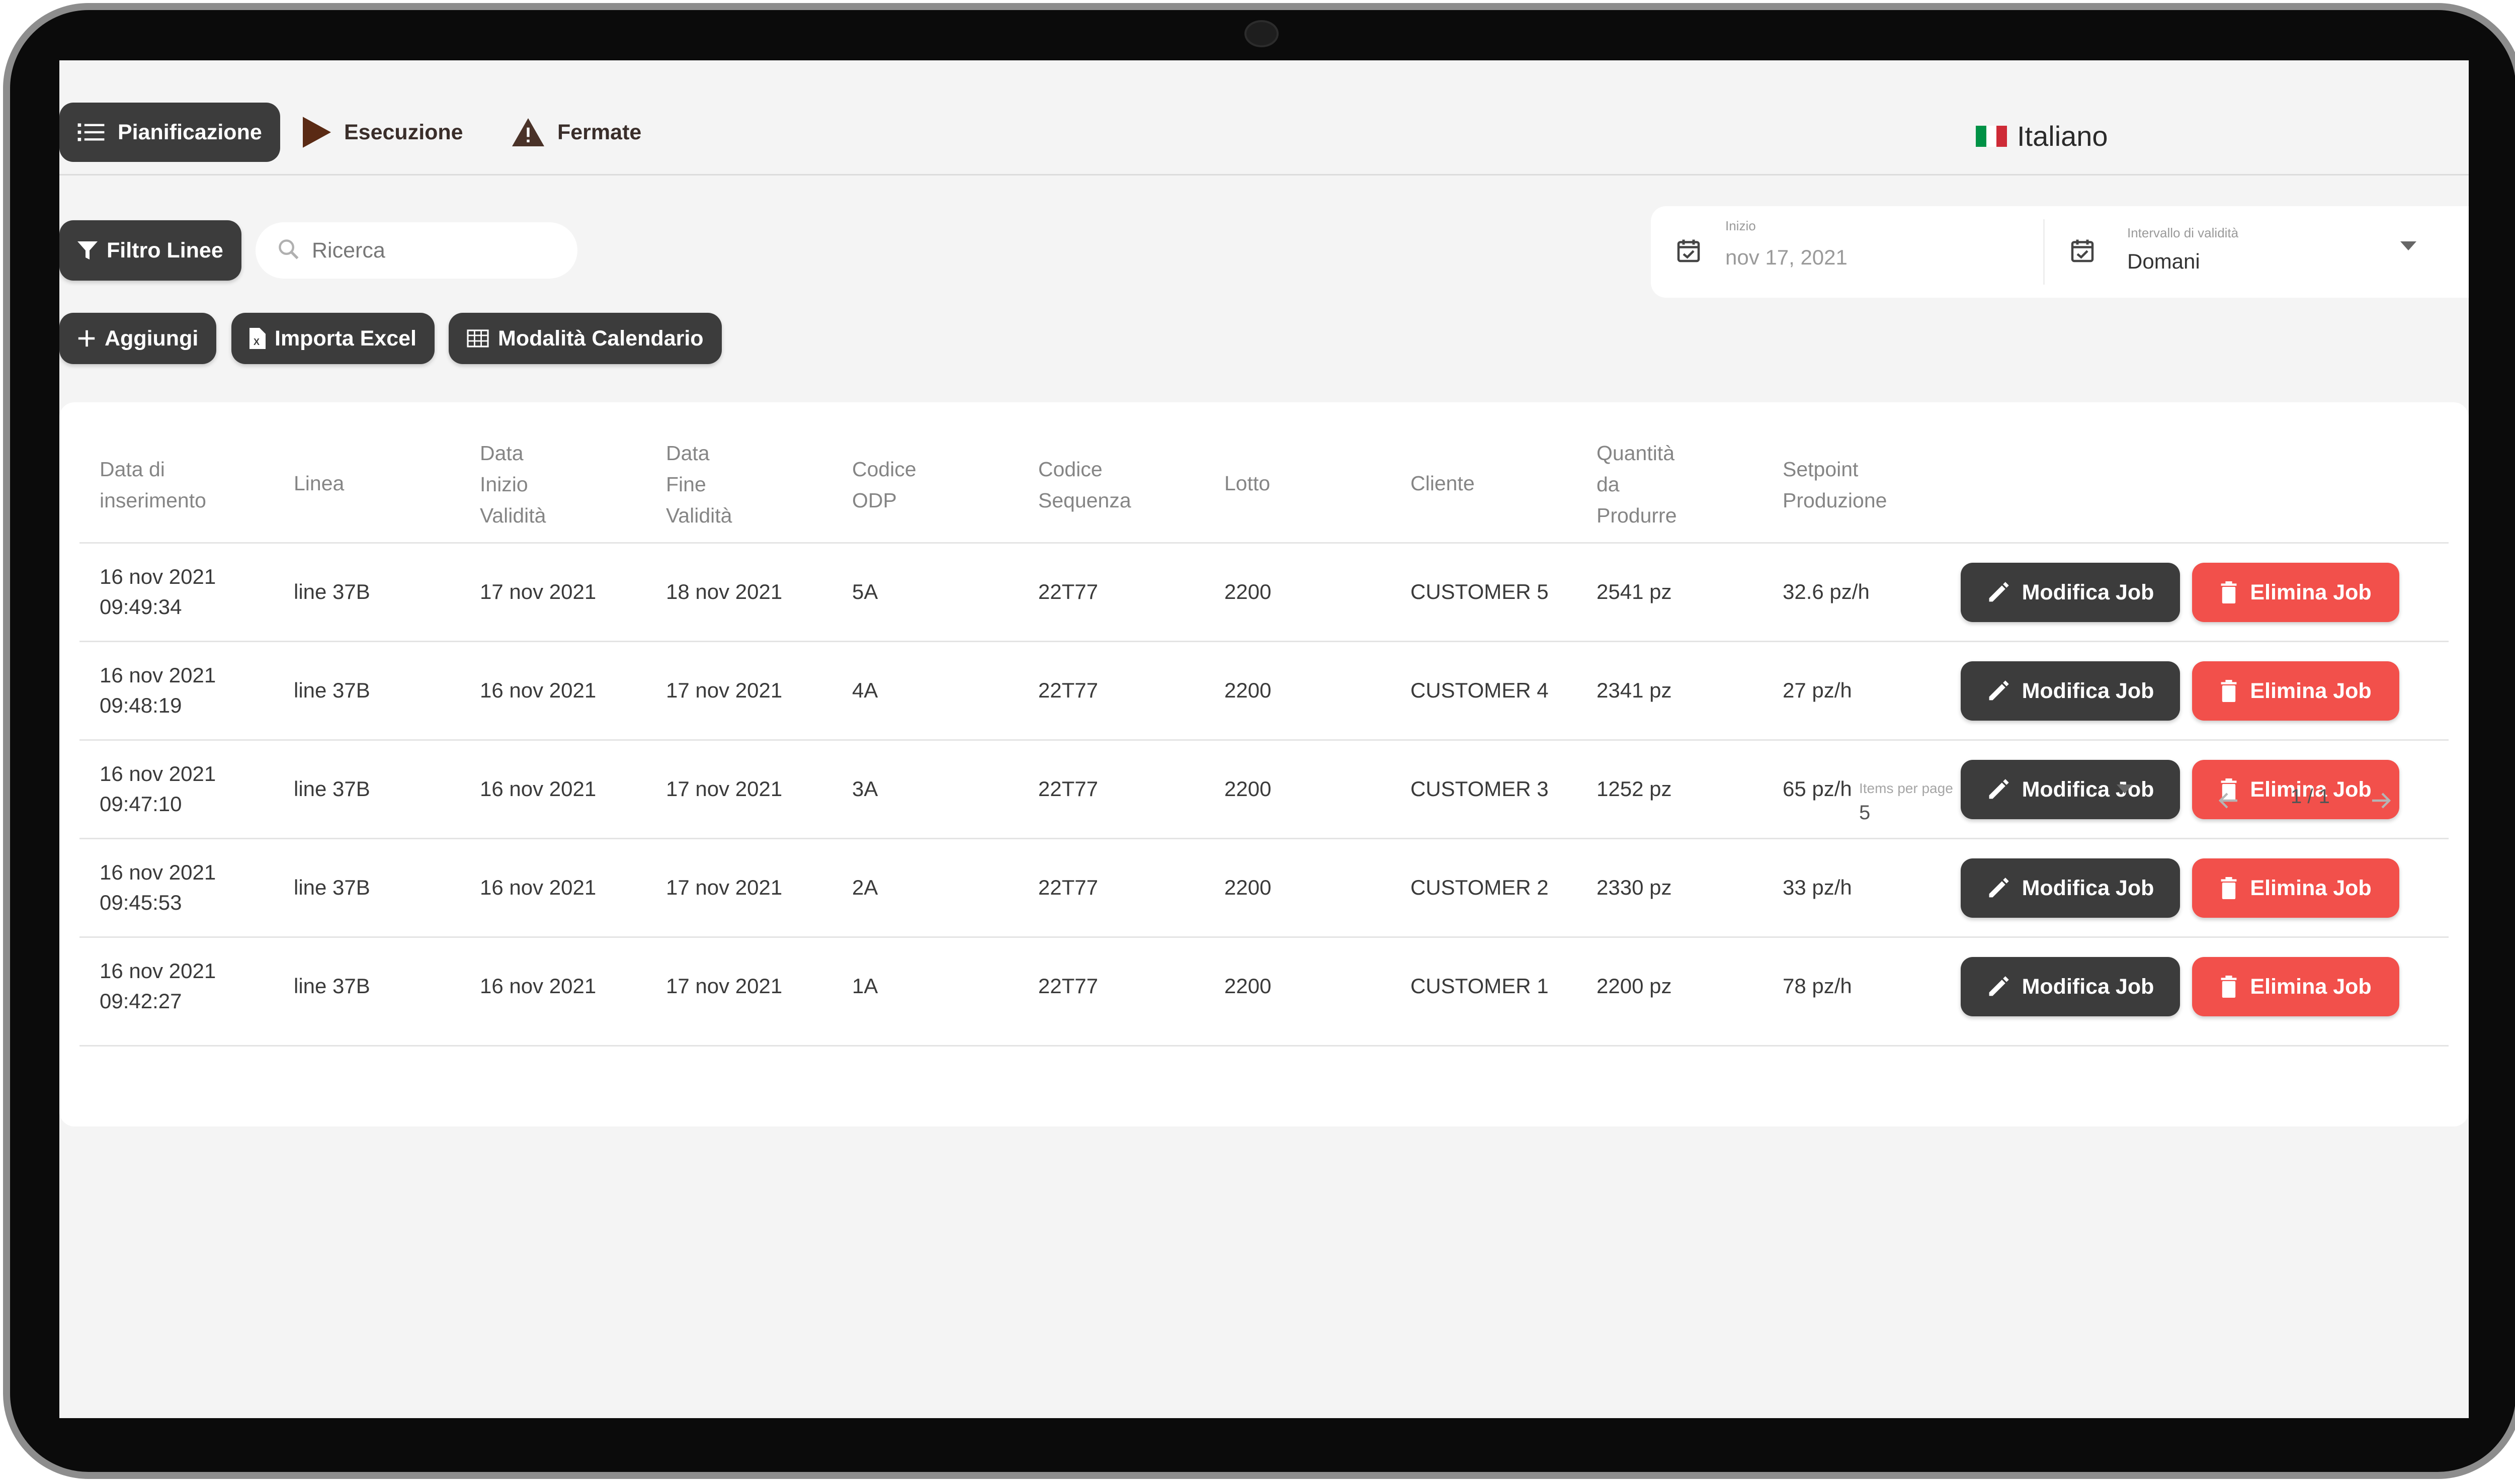  Describe the element at coordinates (1634, 789) in the screenshot. I see `cell-quantity: 1252 pz` at that location.